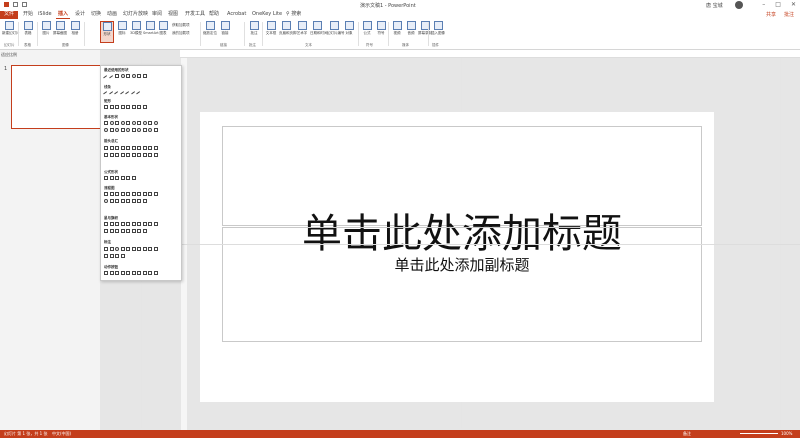 This screenshot has height=438, width=800. I want to click on tab-help: 帮助, so click(214, 15).